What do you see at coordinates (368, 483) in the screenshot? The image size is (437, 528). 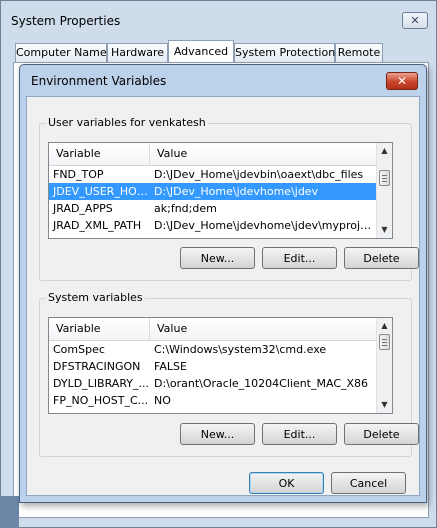 I see `cancel-button: Cancel` at bounding box center [368, 483].